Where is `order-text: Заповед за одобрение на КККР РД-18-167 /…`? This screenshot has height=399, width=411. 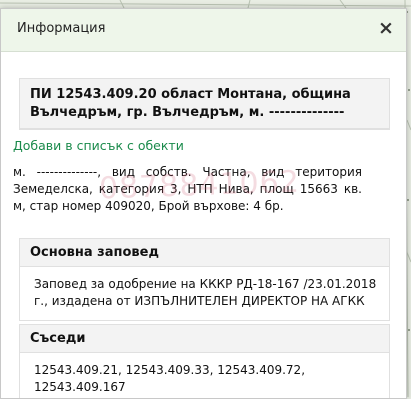
order-text: Заповед за одобрение на КККР РД-18-167 /… is located at coordinates (205, 292).